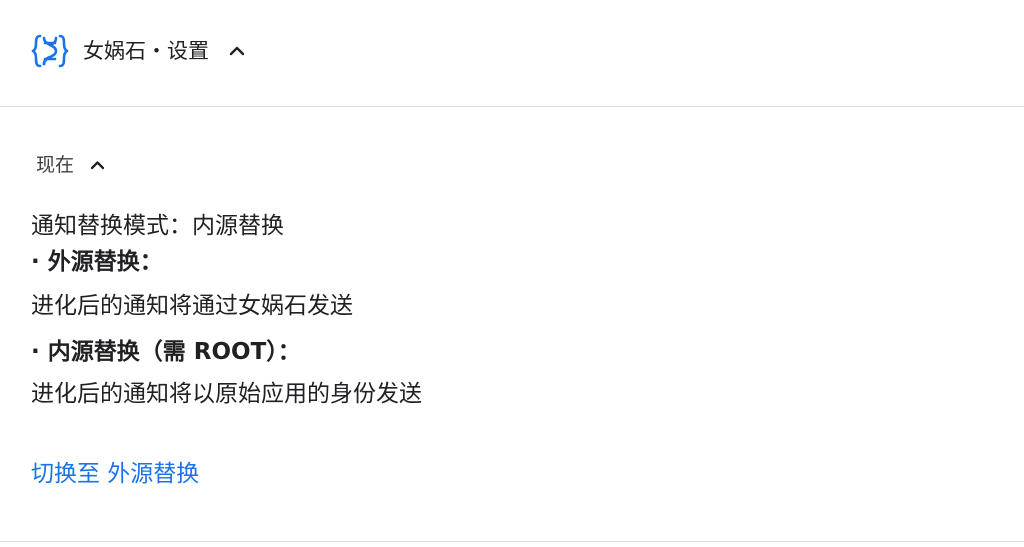  What do you see at coordinates (166, 352) in the screenshot?
I see `inner-replace-heading: · 内源替换（需 ROOT）：` at bounding box center [166, 352].